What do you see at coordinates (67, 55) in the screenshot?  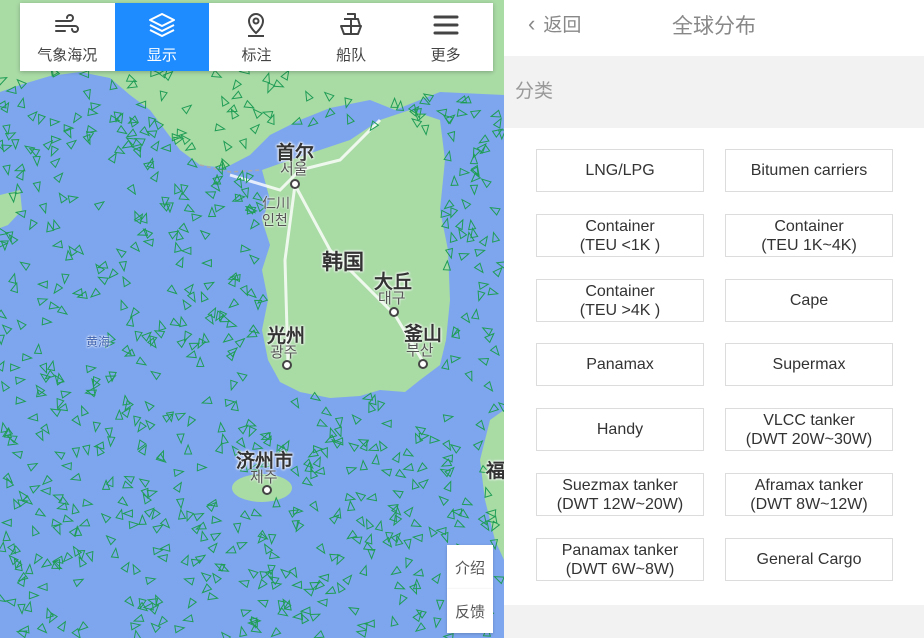 I see `tool-weather-label: 气象海况` at bounding box center [67, 55].